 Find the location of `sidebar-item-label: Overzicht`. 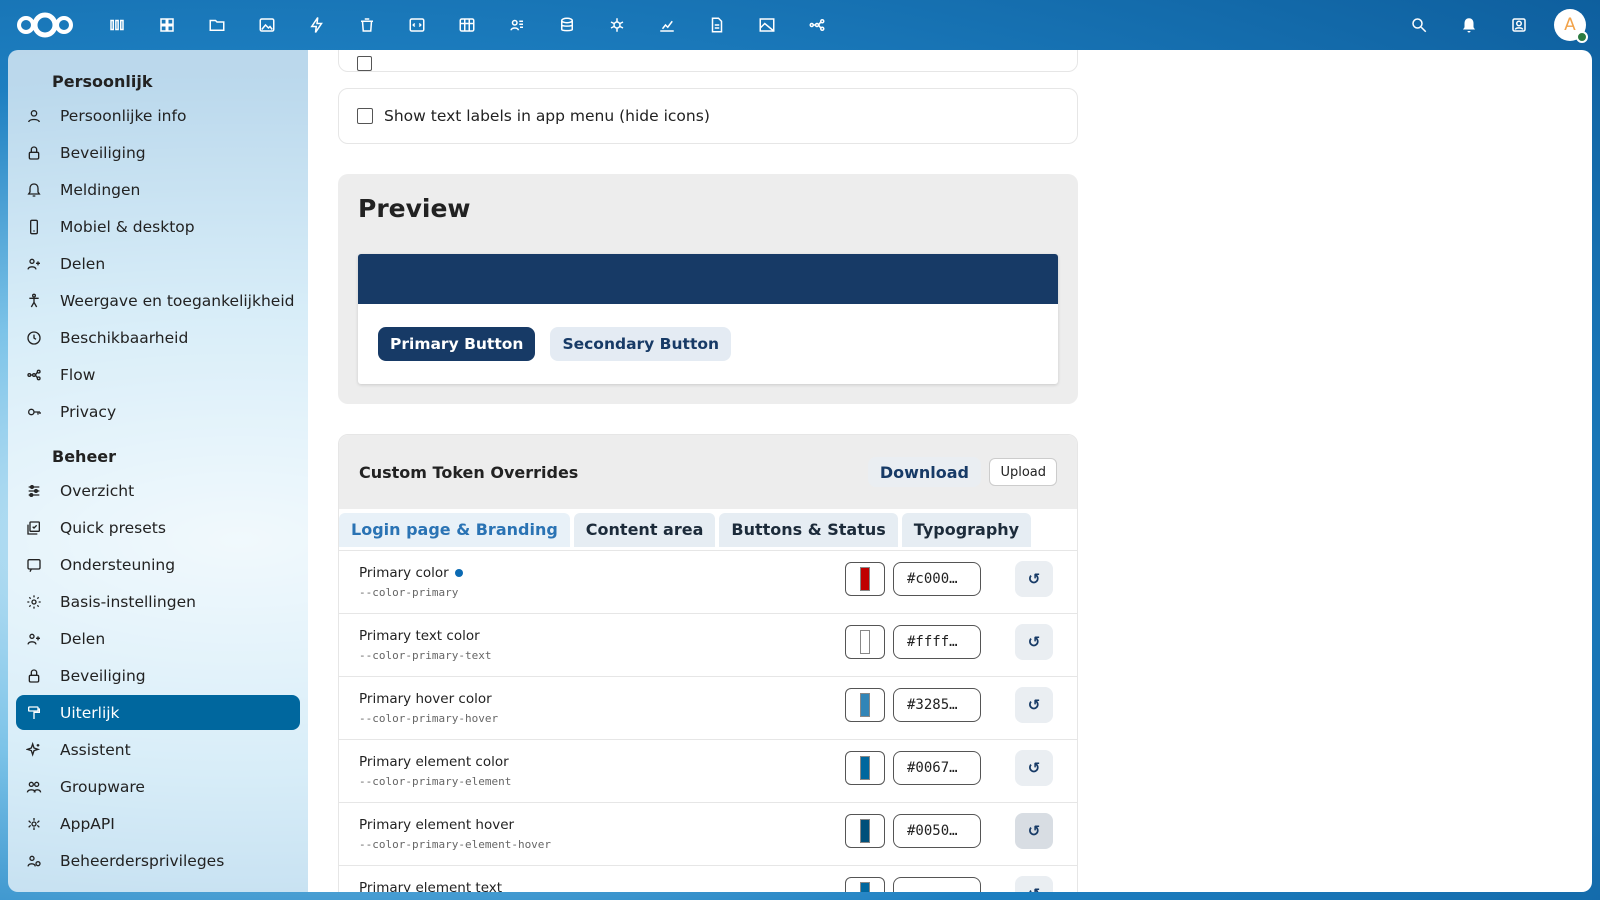

sidebar-item-label: Overzicht is located at coordinates (97, 490).